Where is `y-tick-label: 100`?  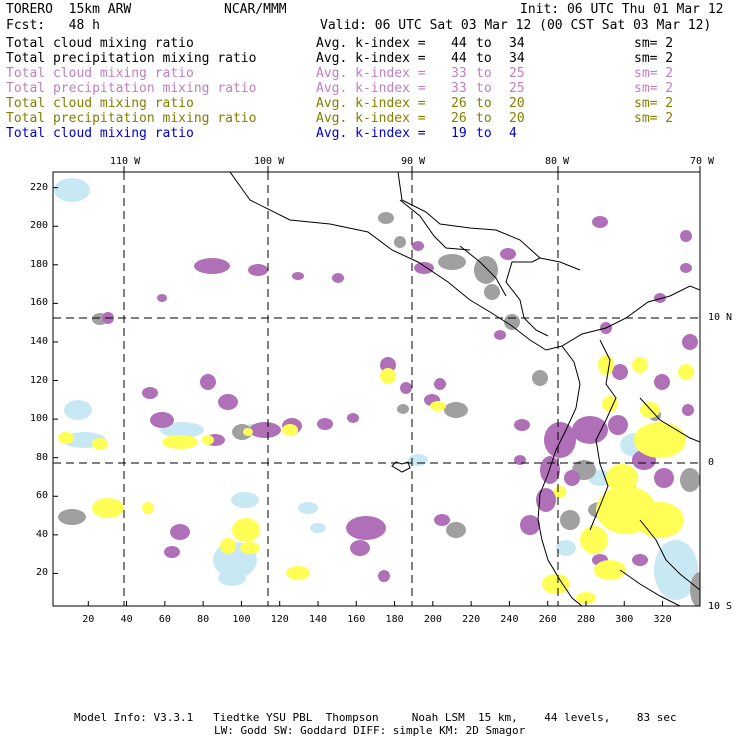 y-tick-label: 100 is located at coordinates (39, 419).